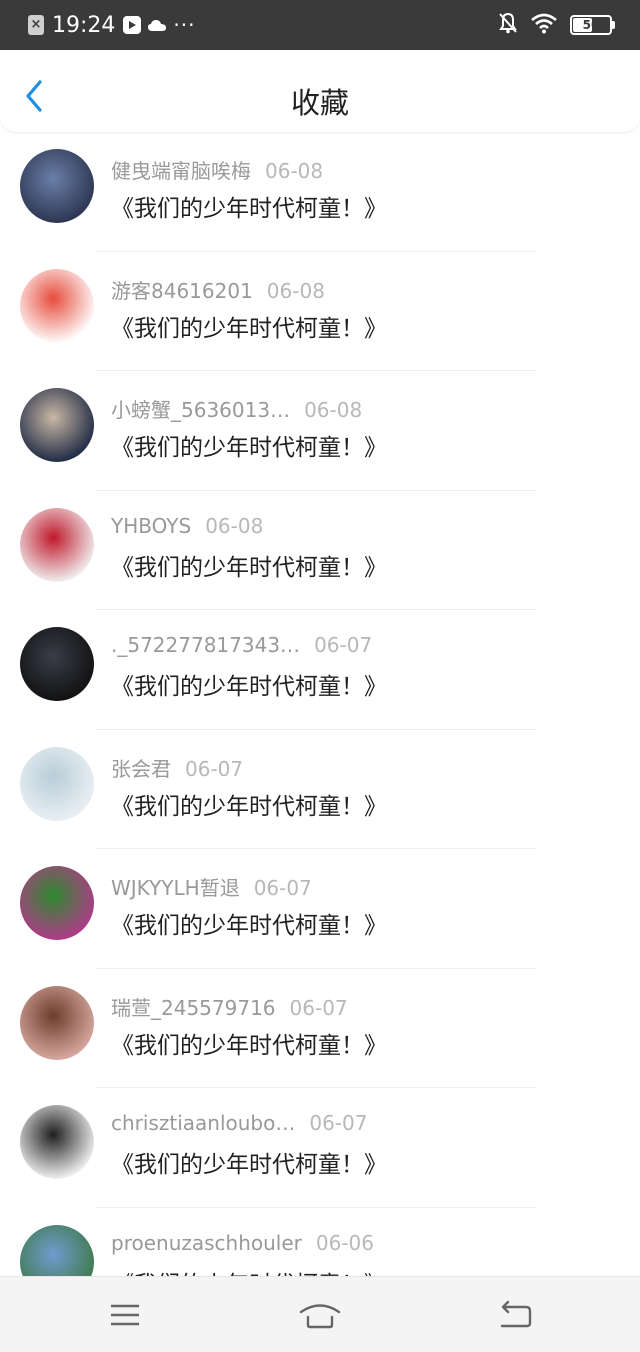 This screenshot has width=640, height=1352. I want to click on item-meta: YHBOYS 06-08, so click(187, 526).